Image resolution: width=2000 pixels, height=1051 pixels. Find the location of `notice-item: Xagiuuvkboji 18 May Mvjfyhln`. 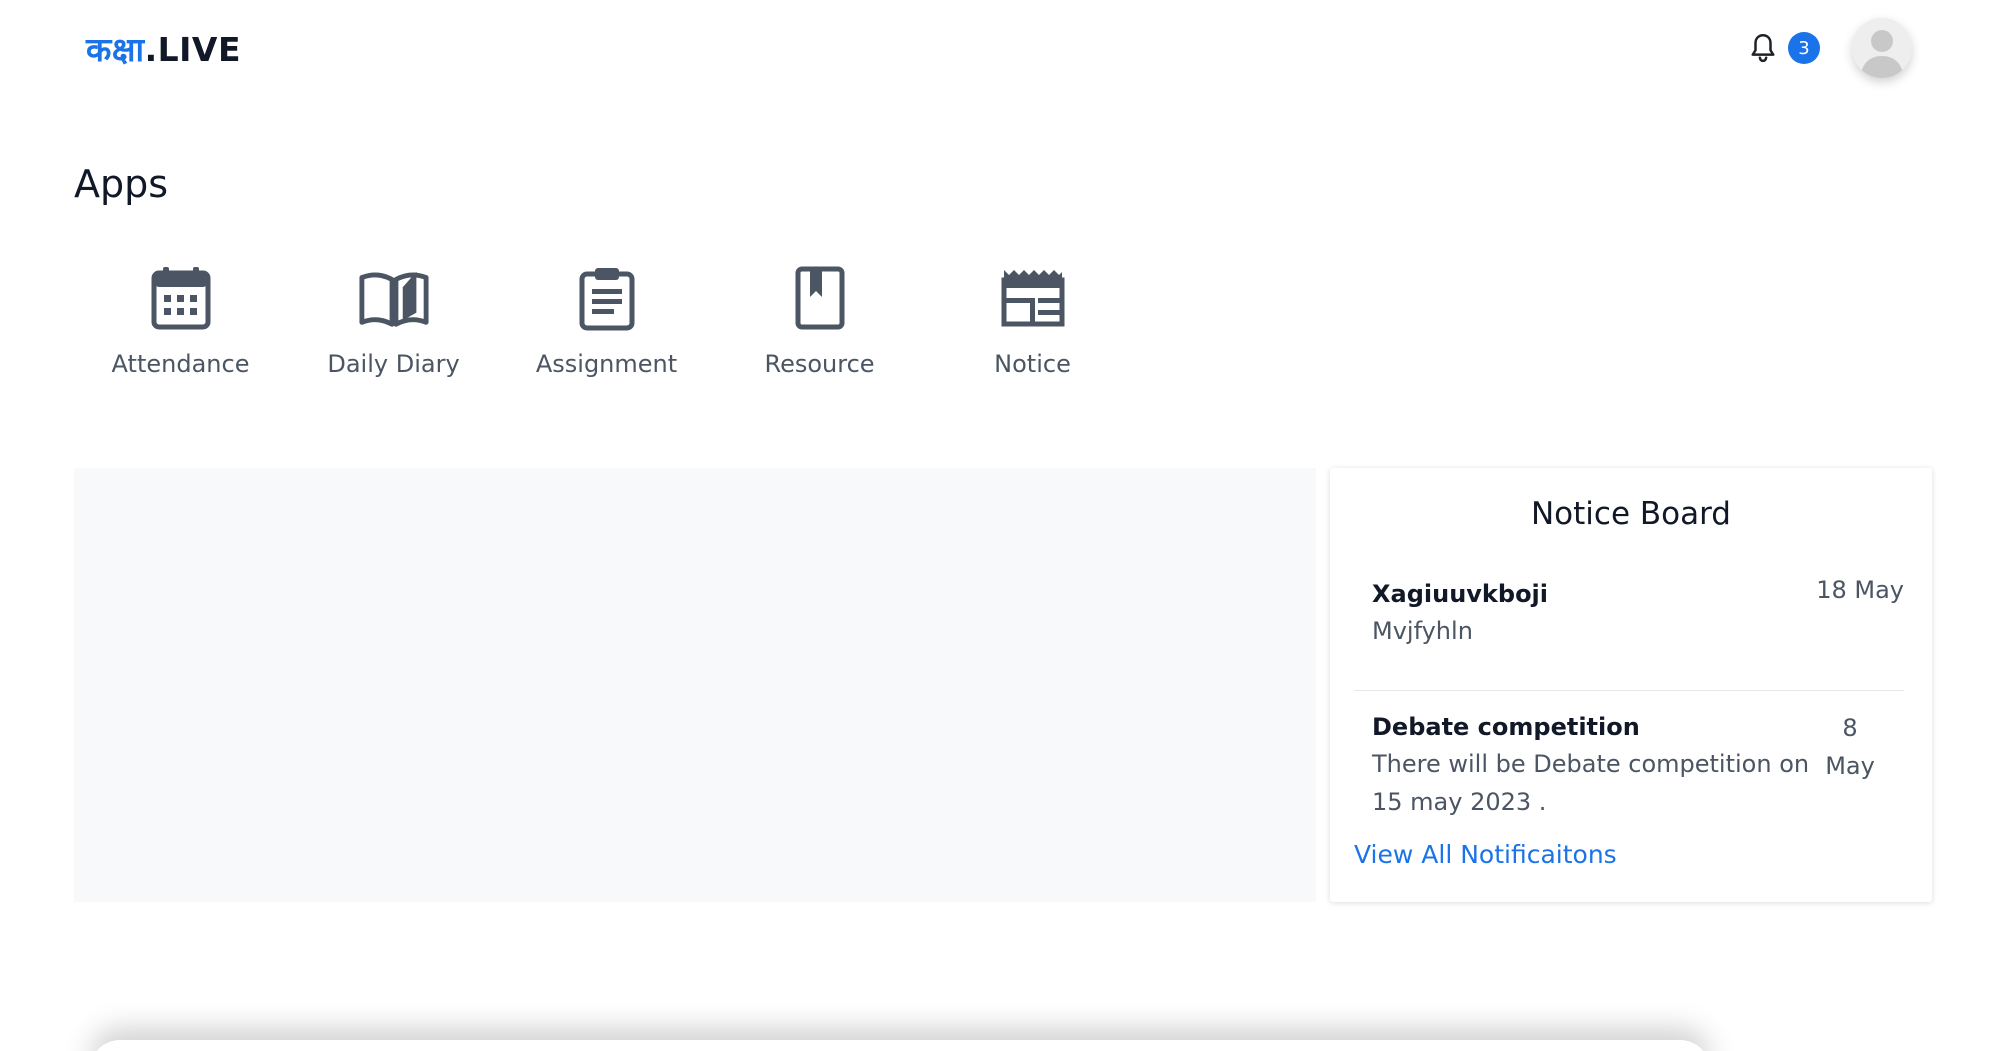

notice-item: Xagiuuvkboji 18 May Mvjfyhln is located at coordinates (1629, 613).